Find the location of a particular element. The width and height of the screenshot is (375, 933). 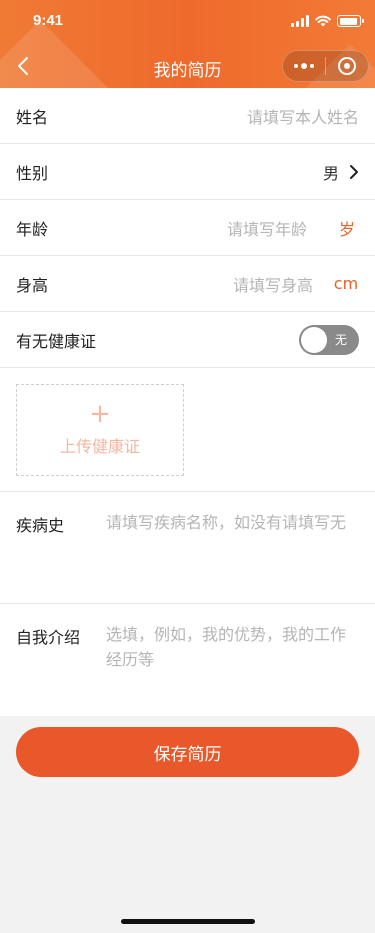

height-row: 身高 请填写身高 cm is located at coordinates (187, 284).